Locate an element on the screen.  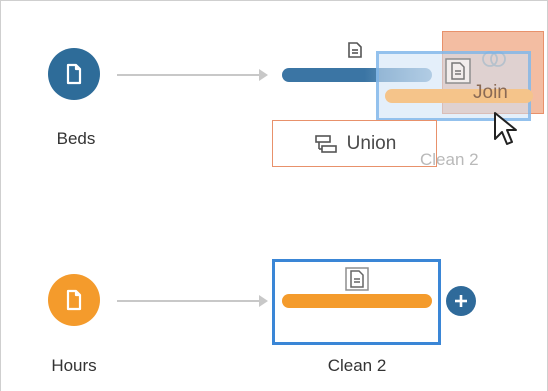
input-node-hours-label: Hours is located at coordinates (74, 365).